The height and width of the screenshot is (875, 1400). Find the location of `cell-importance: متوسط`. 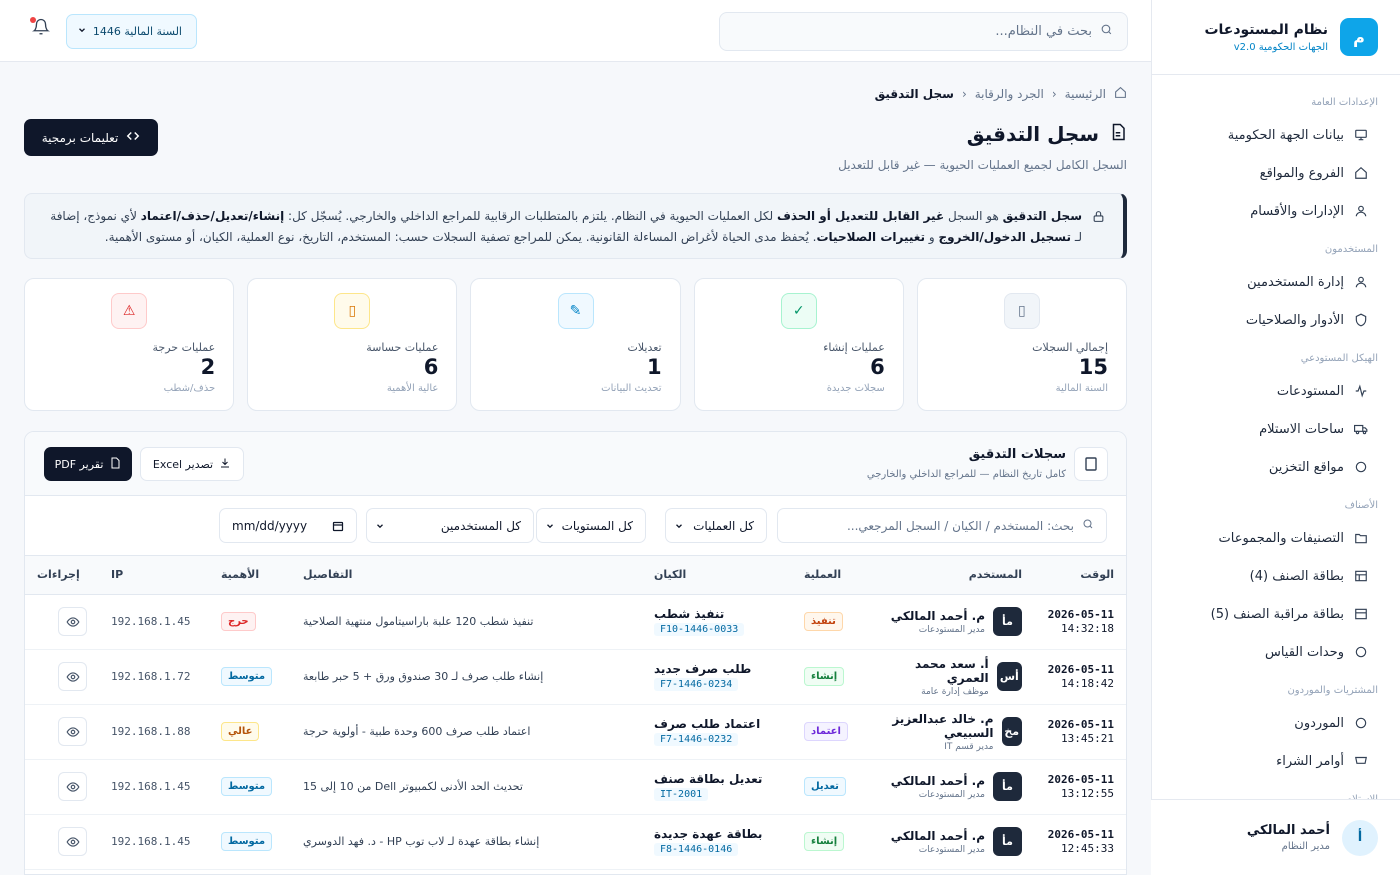

cell-importance: متوسط is located at coordinates (250, 677).